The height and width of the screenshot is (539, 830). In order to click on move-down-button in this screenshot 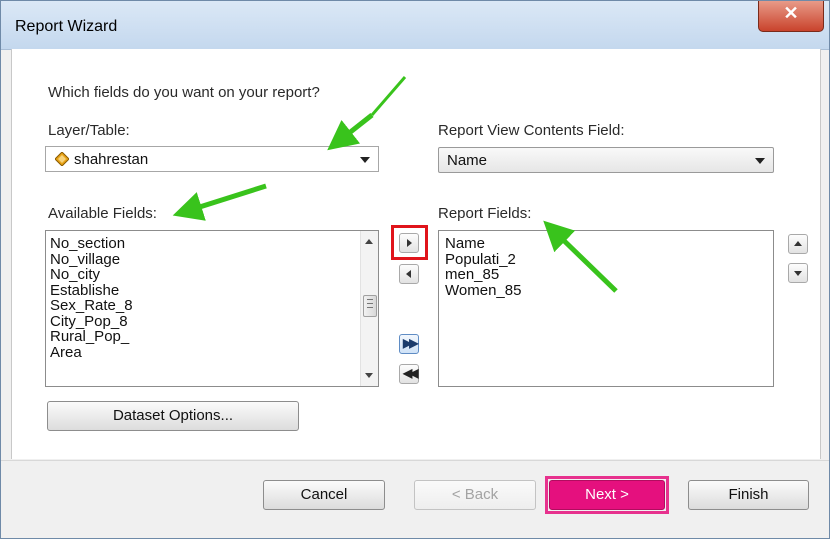, I will do `click(798, 273)`.